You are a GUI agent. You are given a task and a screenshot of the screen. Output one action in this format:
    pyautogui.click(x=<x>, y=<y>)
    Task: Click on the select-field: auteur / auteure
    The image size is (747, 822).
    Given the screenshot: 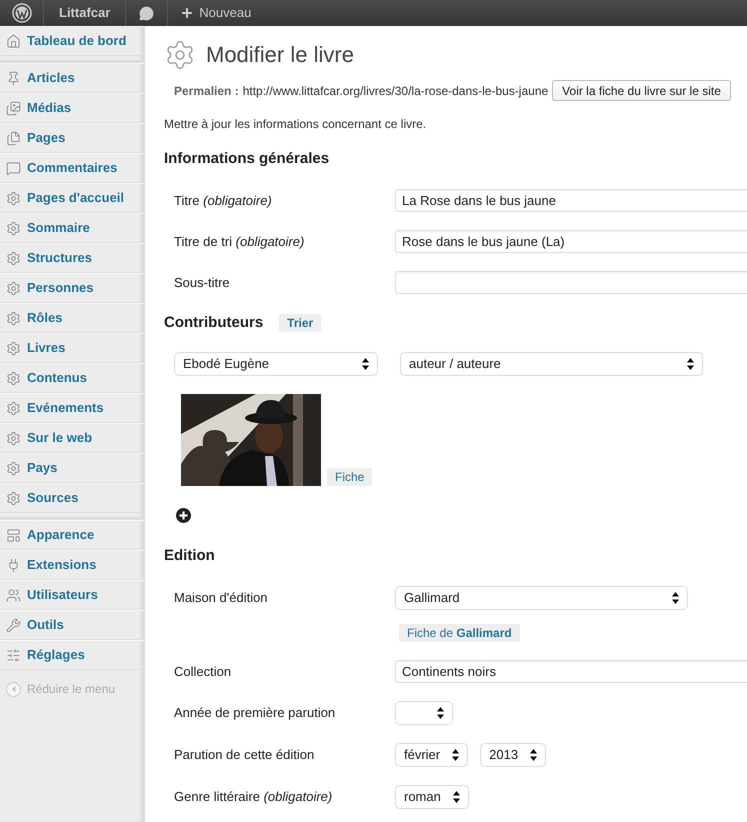 What is the action you would take?
    pyautogui.click(x=551, y=364)
    